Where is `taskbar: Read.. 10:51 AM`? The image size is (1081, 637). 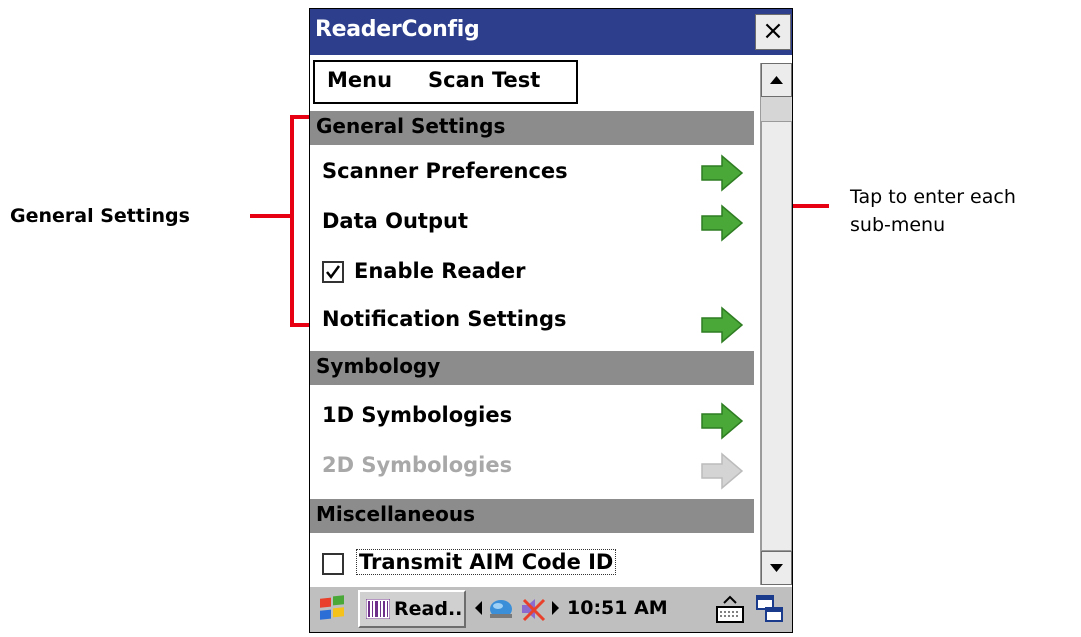
taskbar: Read.. 10:51 AM is located at coordinates (551, 609).